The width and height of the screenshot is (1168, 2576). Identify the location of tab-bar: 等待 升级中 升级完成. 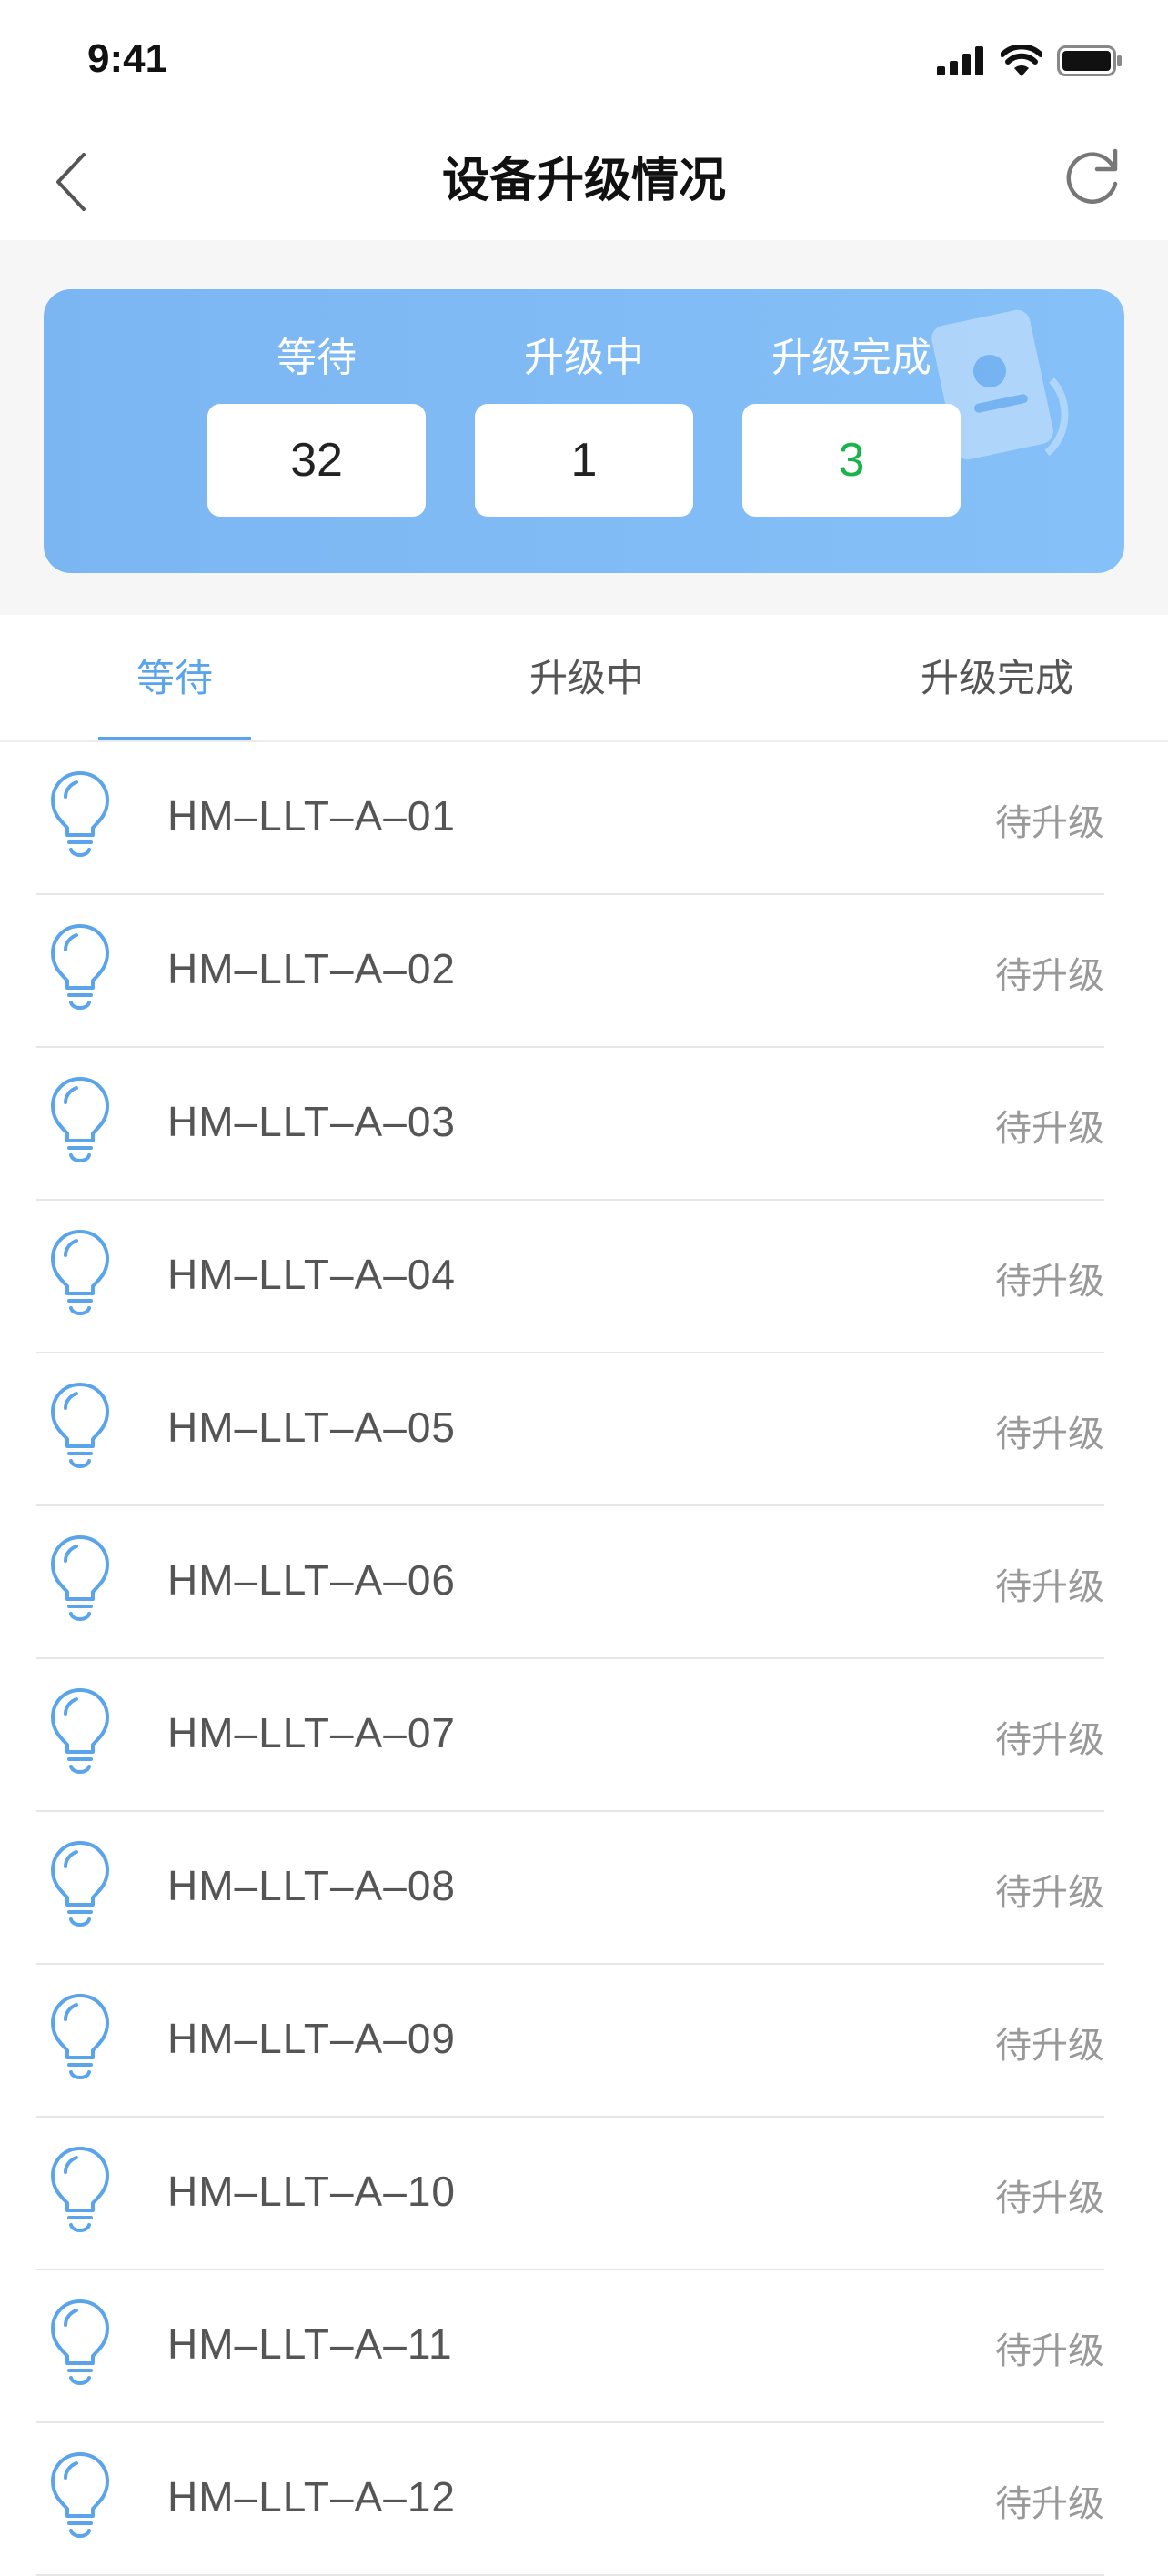
(584, 678).